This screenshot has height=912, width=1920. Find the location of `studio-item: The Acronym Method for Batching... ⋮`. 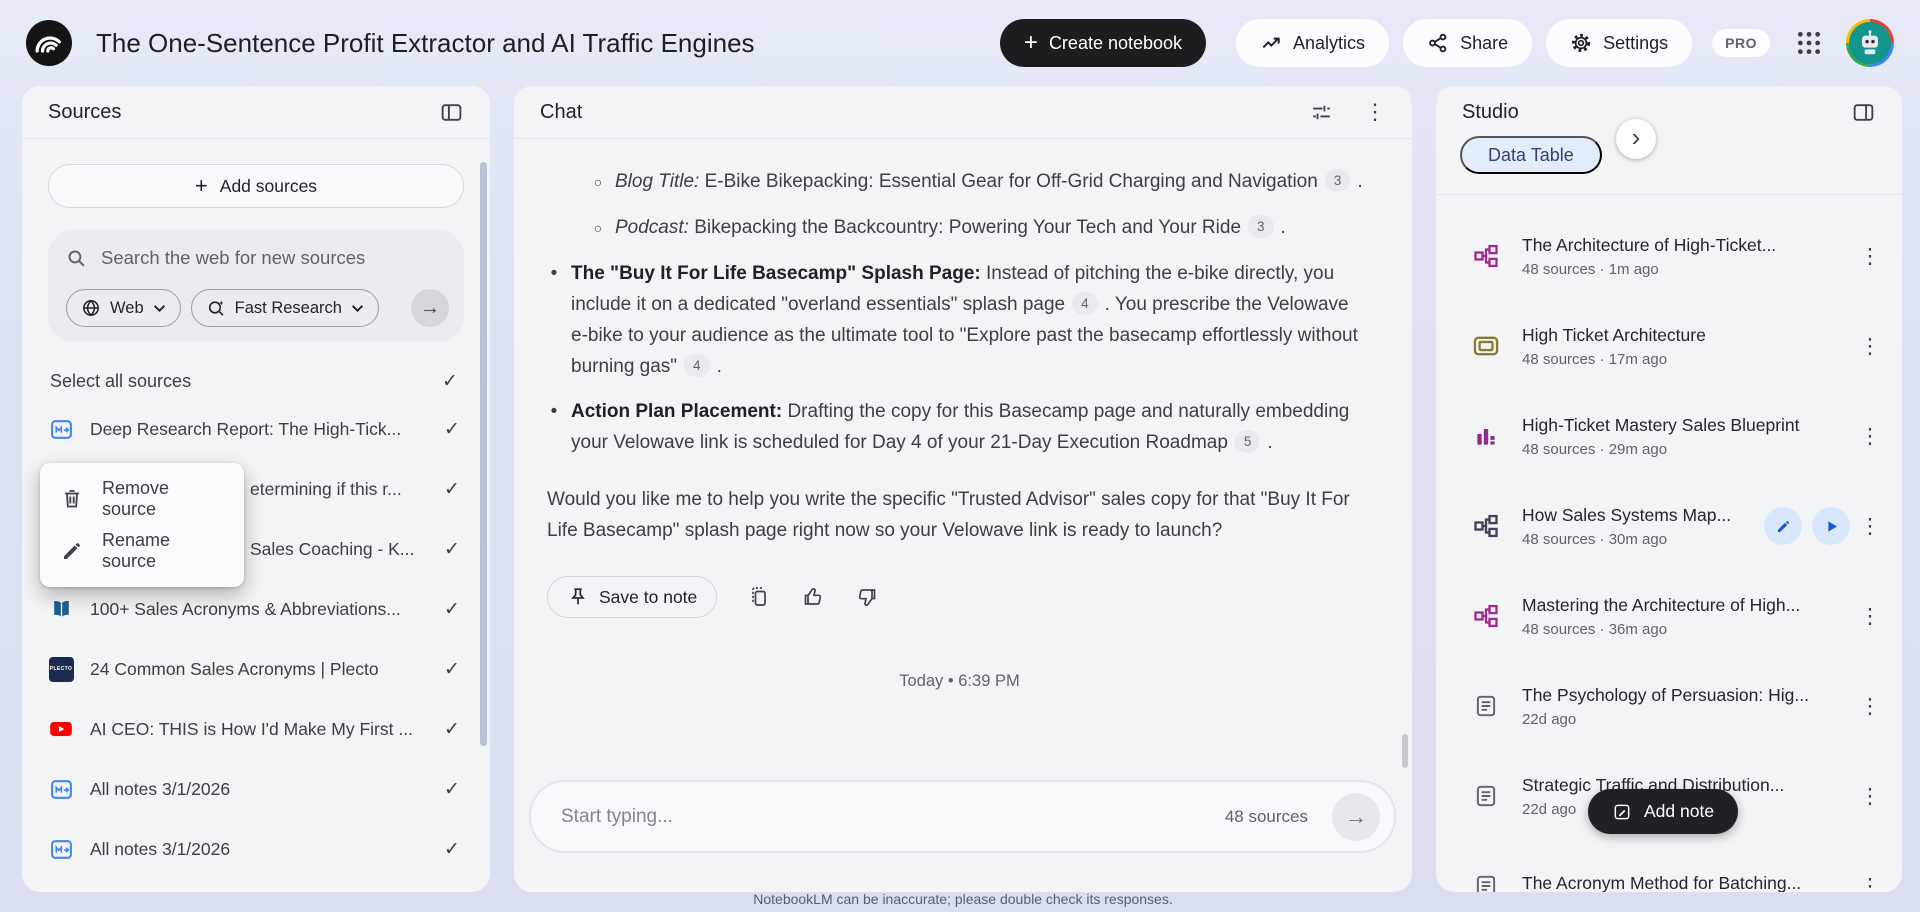

studio-item: The Acronym Method for Batching... ⋮ is located at coordinates (1669, 866).